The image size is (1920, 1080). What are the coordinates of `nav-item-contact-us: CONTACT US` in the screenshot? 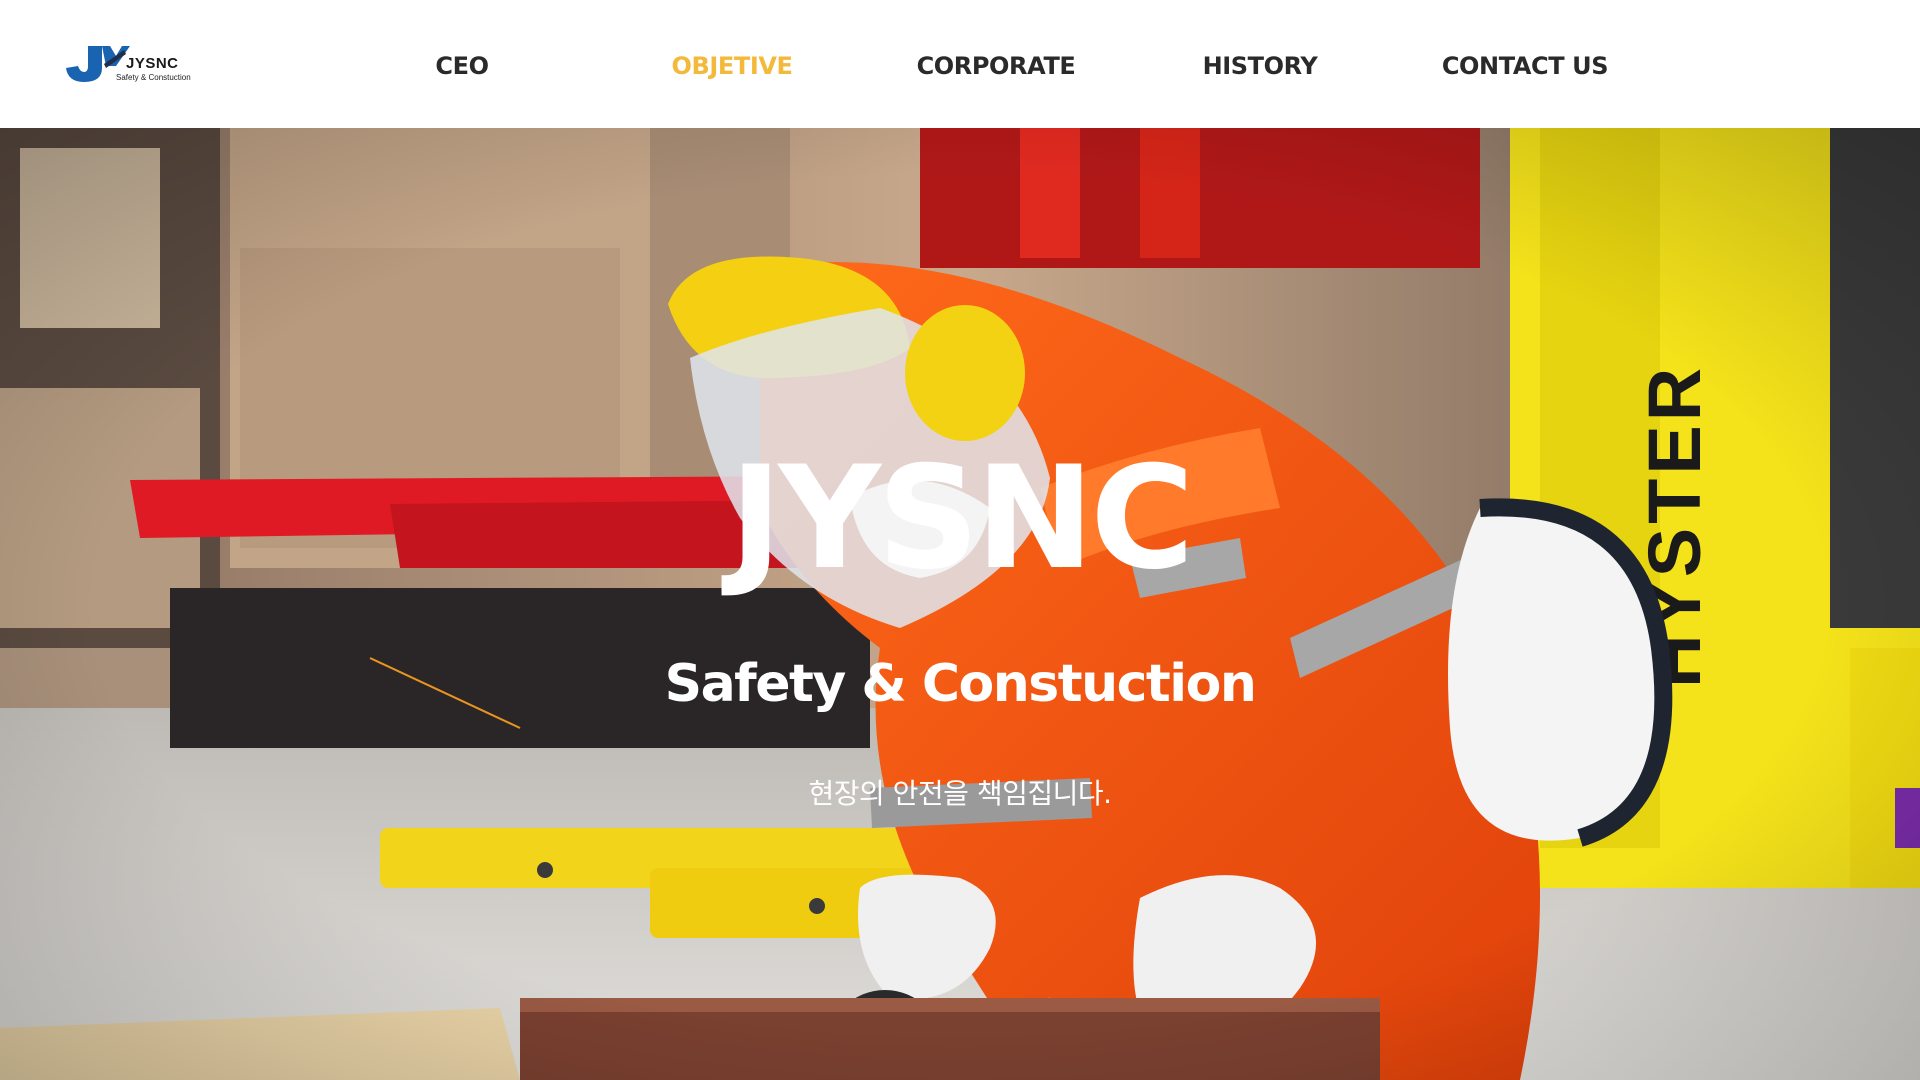 It's located at (1525, 66).